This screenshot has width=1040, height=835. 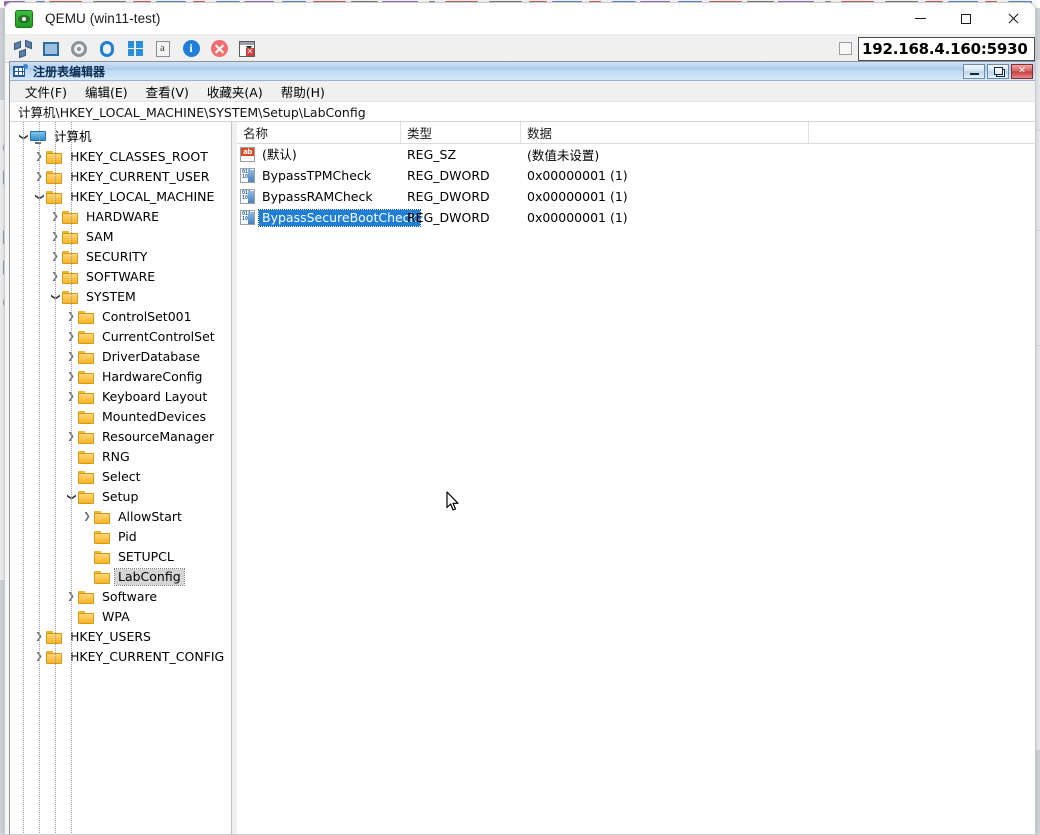 What do you see at coordinates (522, 91) in the screenshot?
I see `registry-editor-menubar: 文件(F) 编辑(E) 查看(V) 收藏夹(A) 帮助(H)` at bounding box center [522, 91].